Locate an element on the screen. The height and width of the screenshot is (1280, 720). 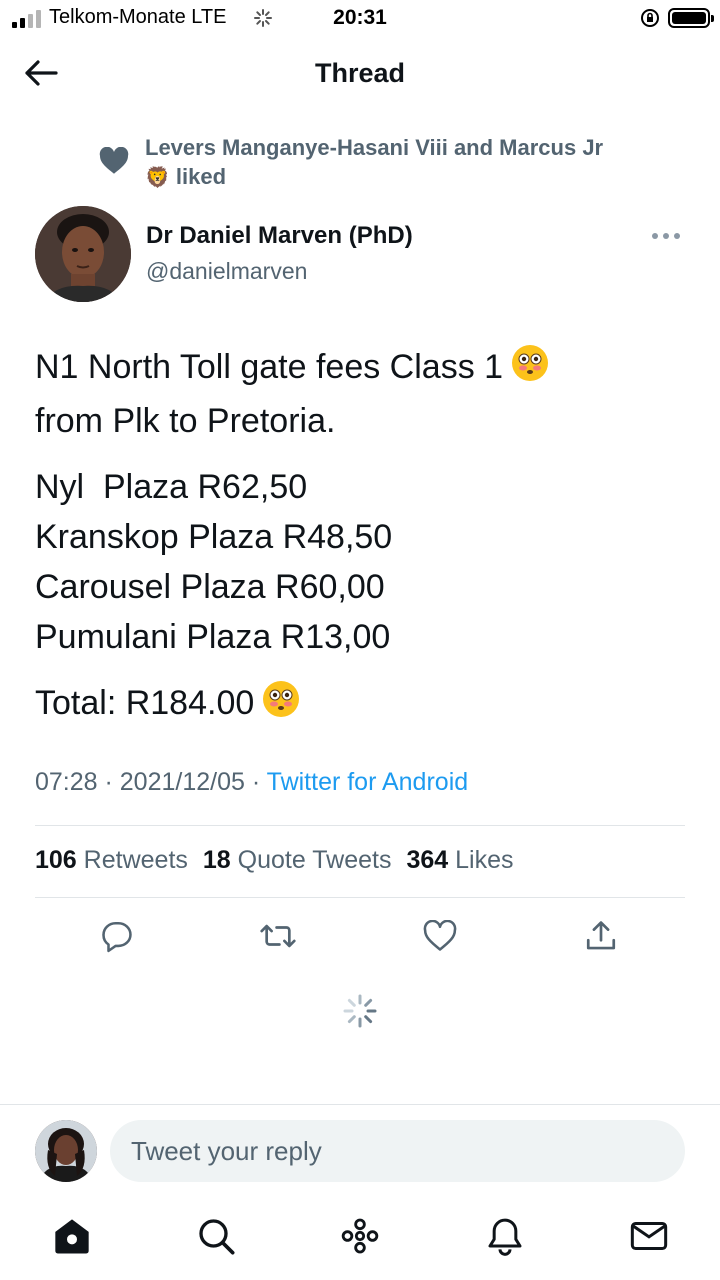
lion-emoji: 🦁 is located at coordinates (157, 178).